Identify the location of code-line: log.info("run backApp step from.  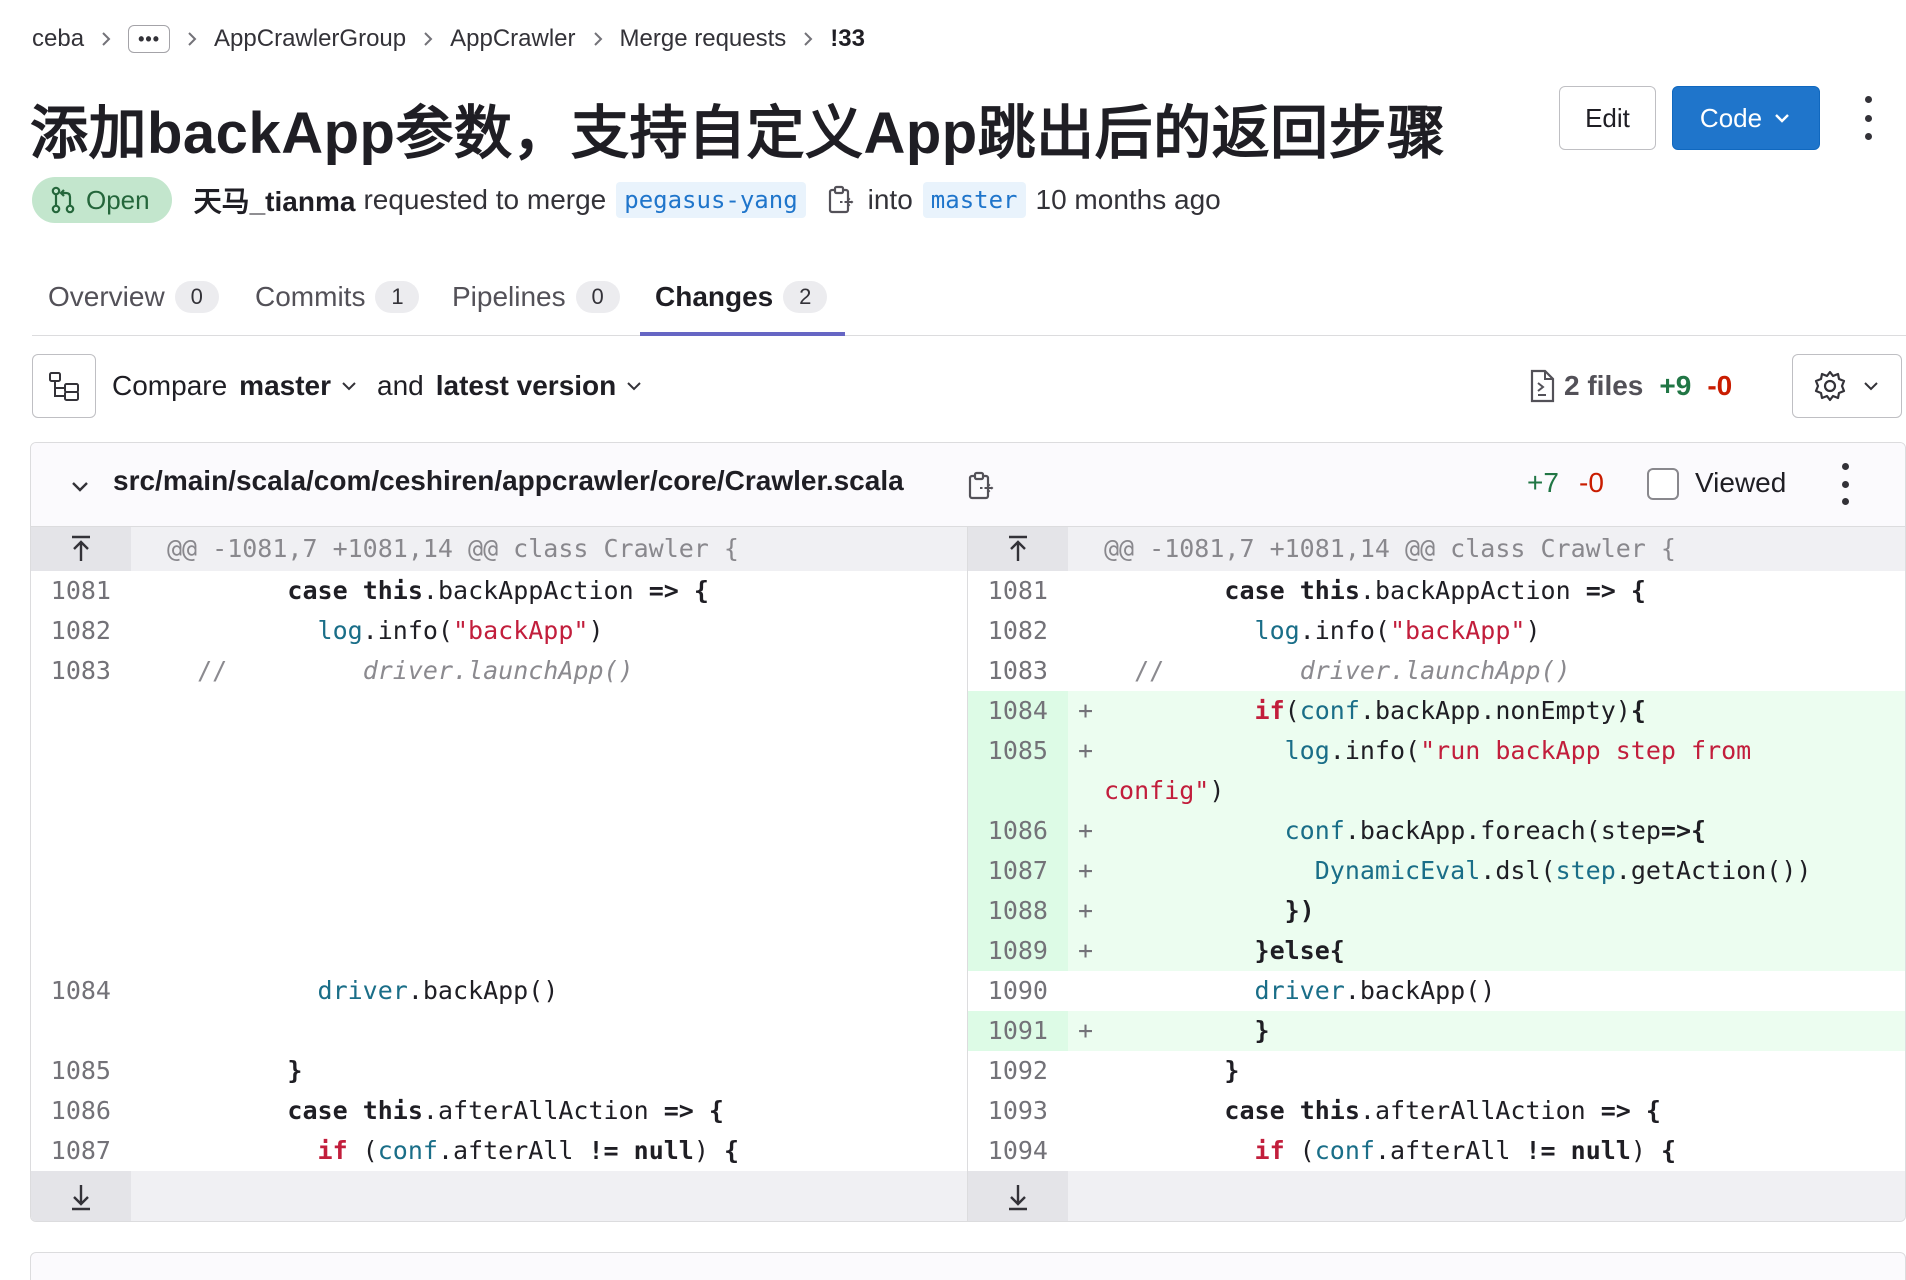
(1518, 750).